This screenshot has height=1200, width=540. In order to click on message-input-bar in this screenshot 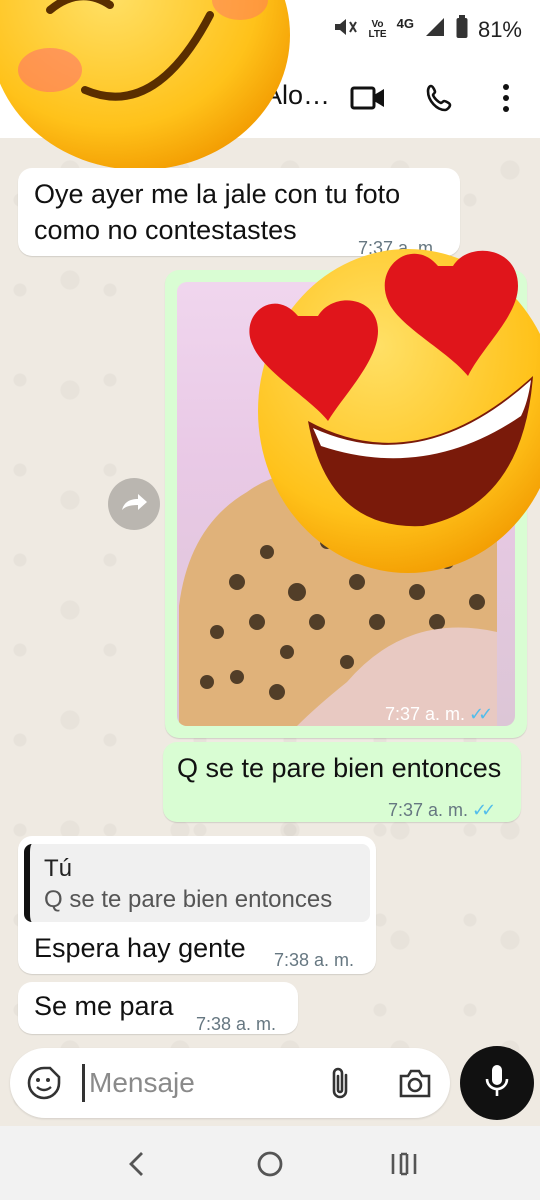, I will do `click(230, 1083)`.